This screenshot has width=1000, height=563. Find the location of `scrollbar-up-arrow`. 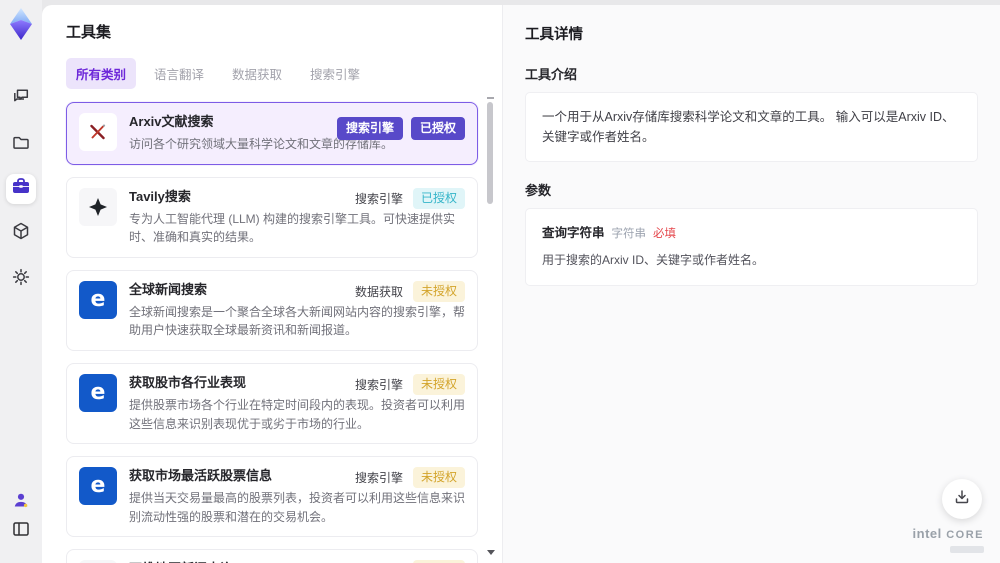

scrollbar-up-arrow is located at coordinates (490, 98).